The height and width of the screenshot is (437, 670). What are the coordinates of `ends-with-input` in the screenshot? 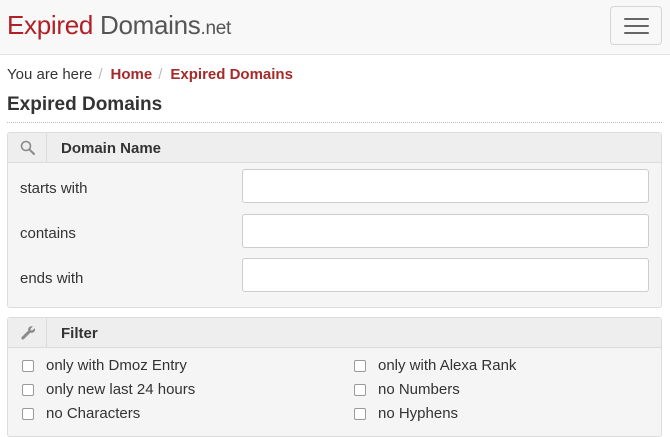 It's located at (445, 275).